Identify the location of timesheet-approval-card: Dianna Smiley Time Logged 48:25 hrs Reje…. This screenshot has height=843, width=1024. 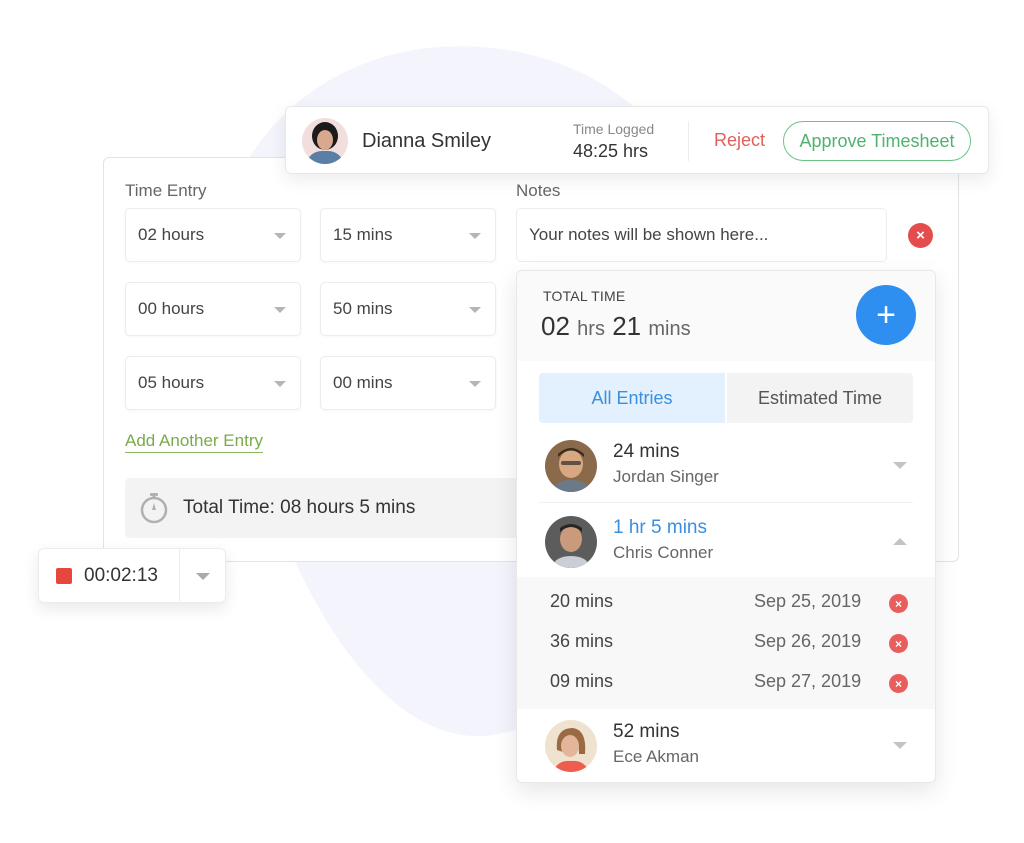
(637, 140).